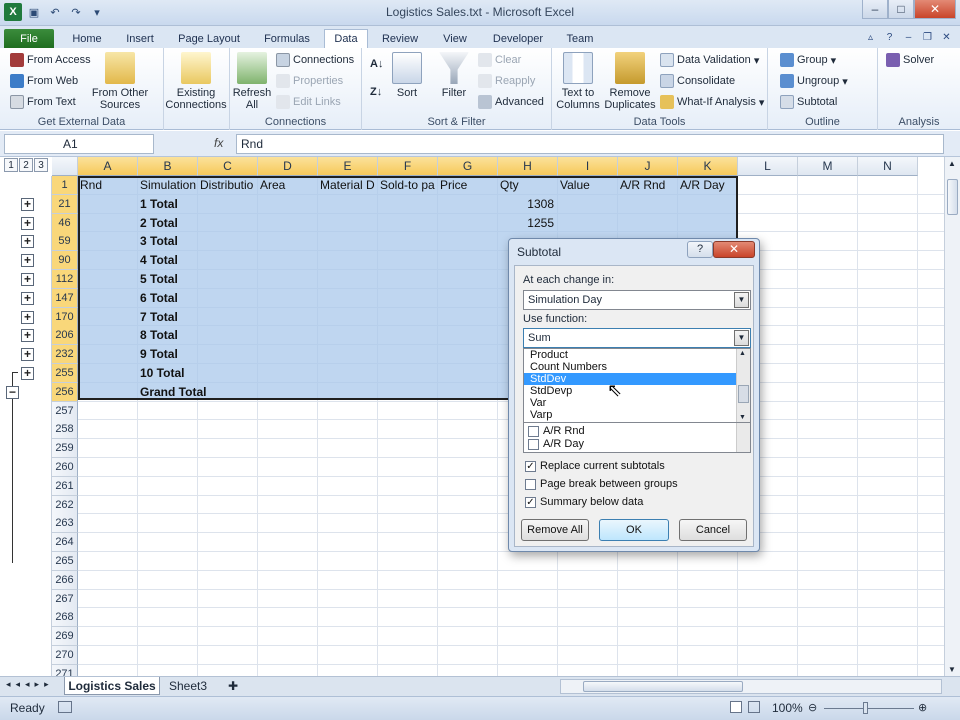  What do you see at coordinates (708, 166) in the screenshot?
I see `column-header: K` at bounding box center [708, 166].